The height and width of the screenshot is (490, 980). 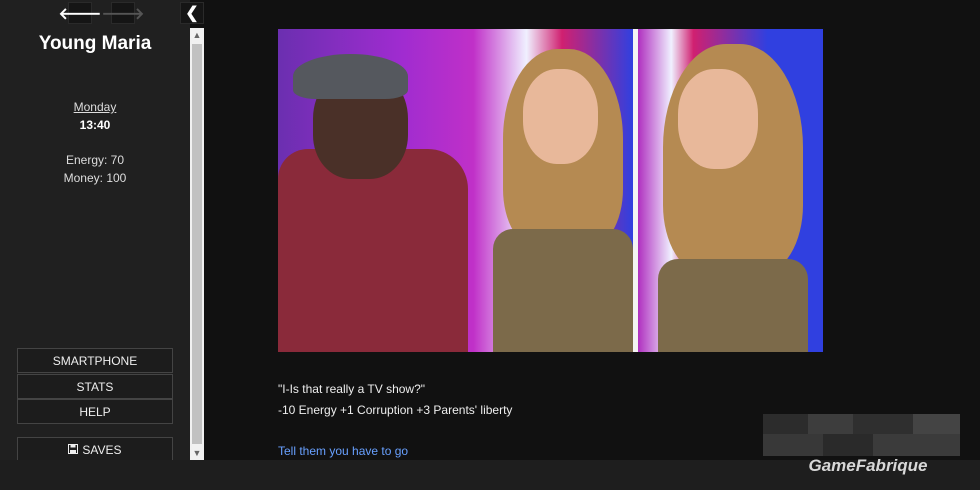 What do you see at coordinates (95, 107) in the screenshot?
I see `day-label: Monday` at bounding box center [95, 107].